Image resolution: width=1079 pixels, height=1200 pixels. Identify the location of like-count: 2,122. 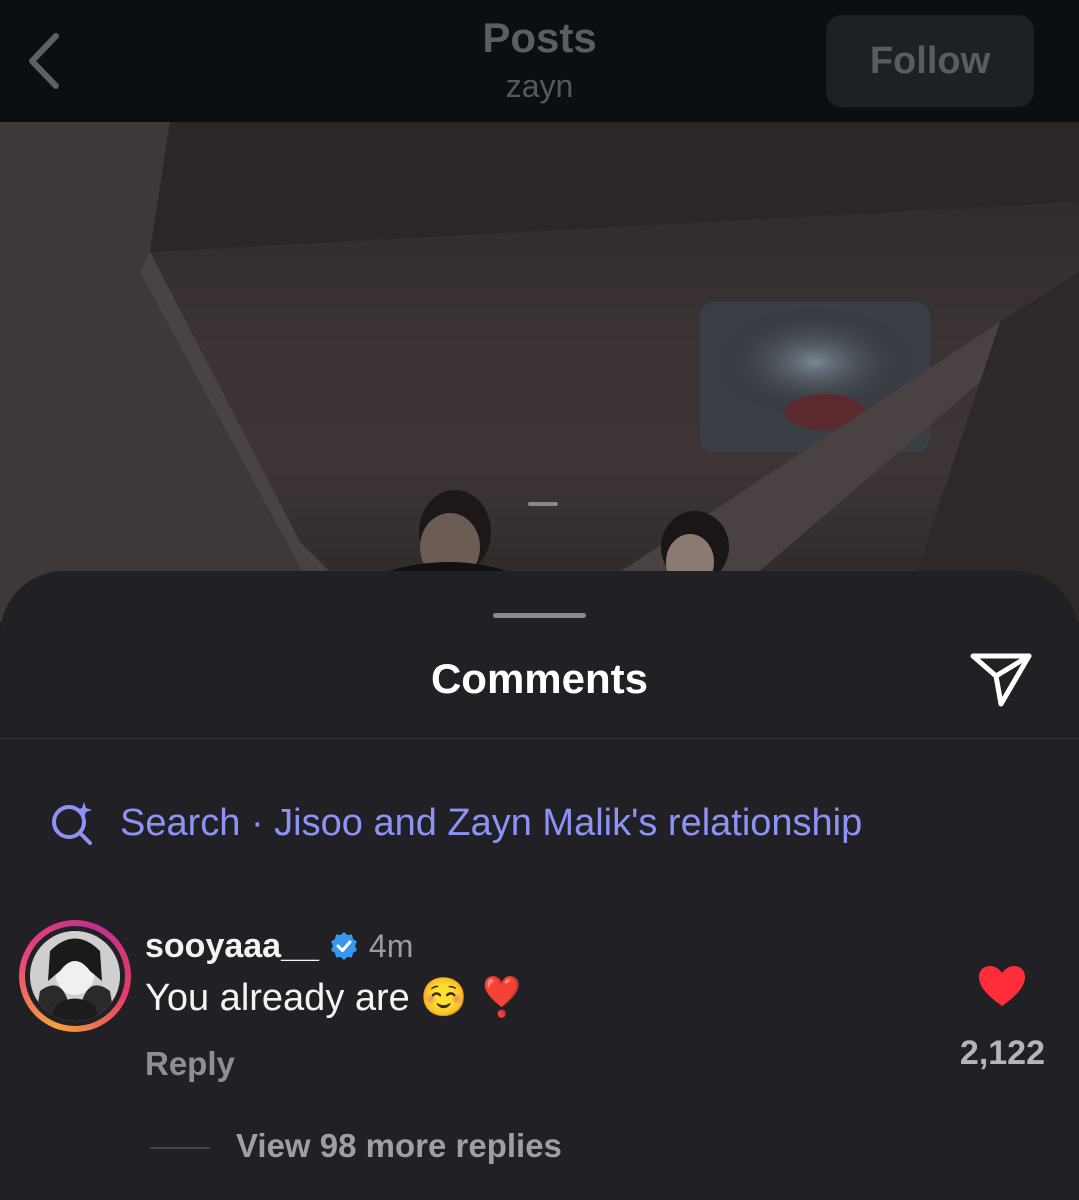
(1002, 1053).